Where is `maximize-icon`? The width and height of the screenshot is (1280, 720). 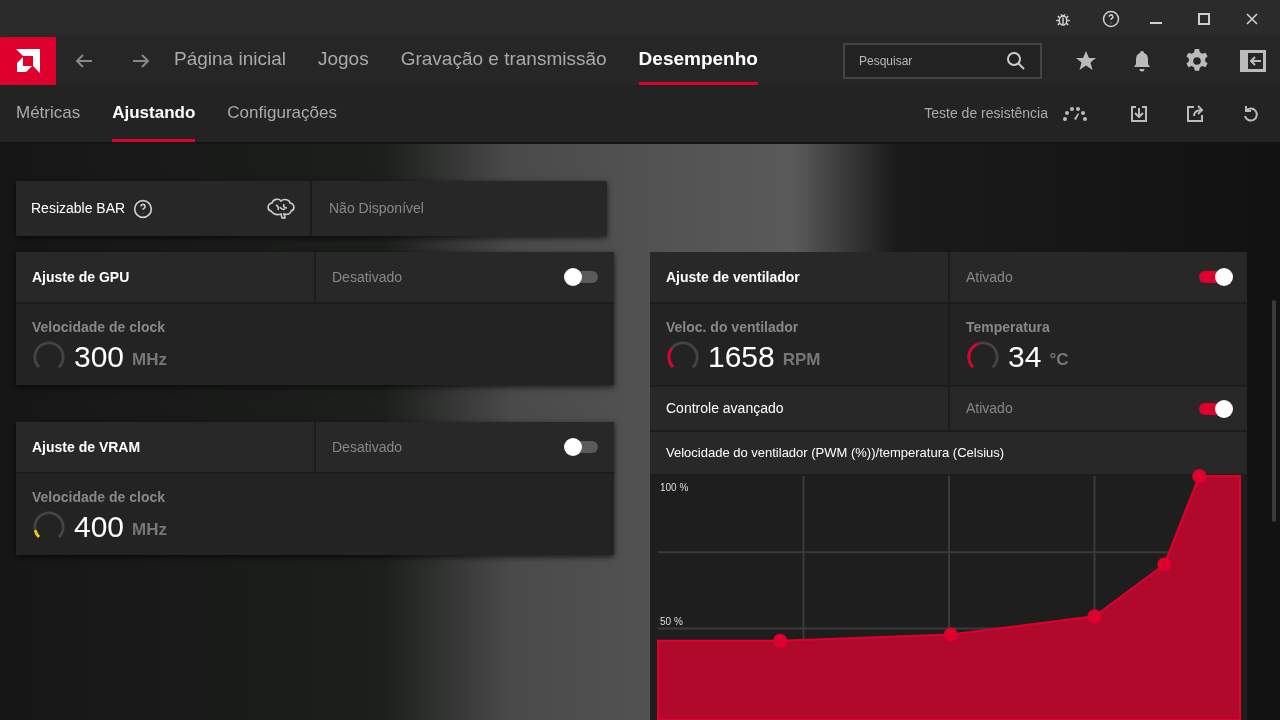
maximize-icon is located at coordinates (1204, 18).